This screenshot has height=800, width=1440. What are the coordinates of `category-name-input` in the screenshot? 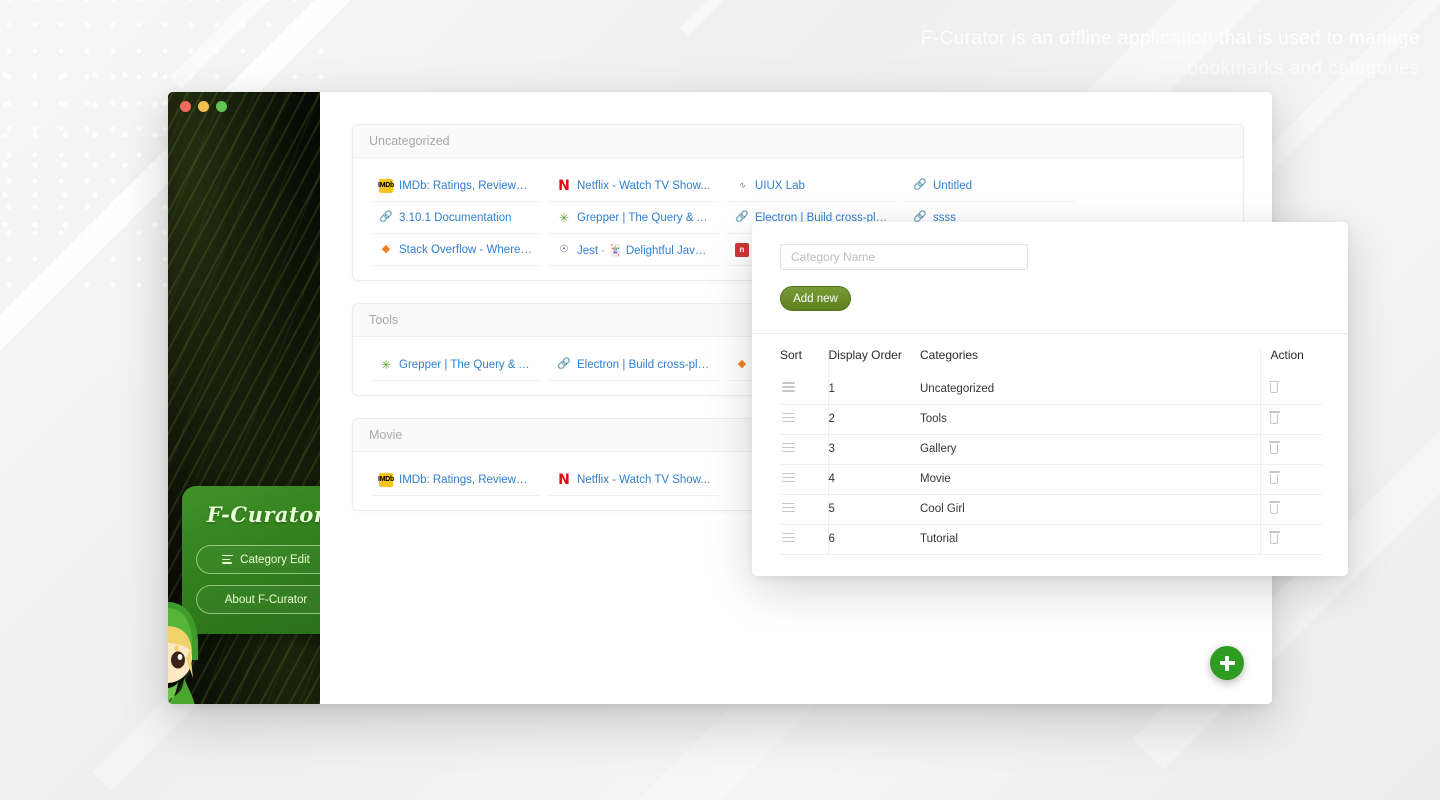 It's located at (904, 257).